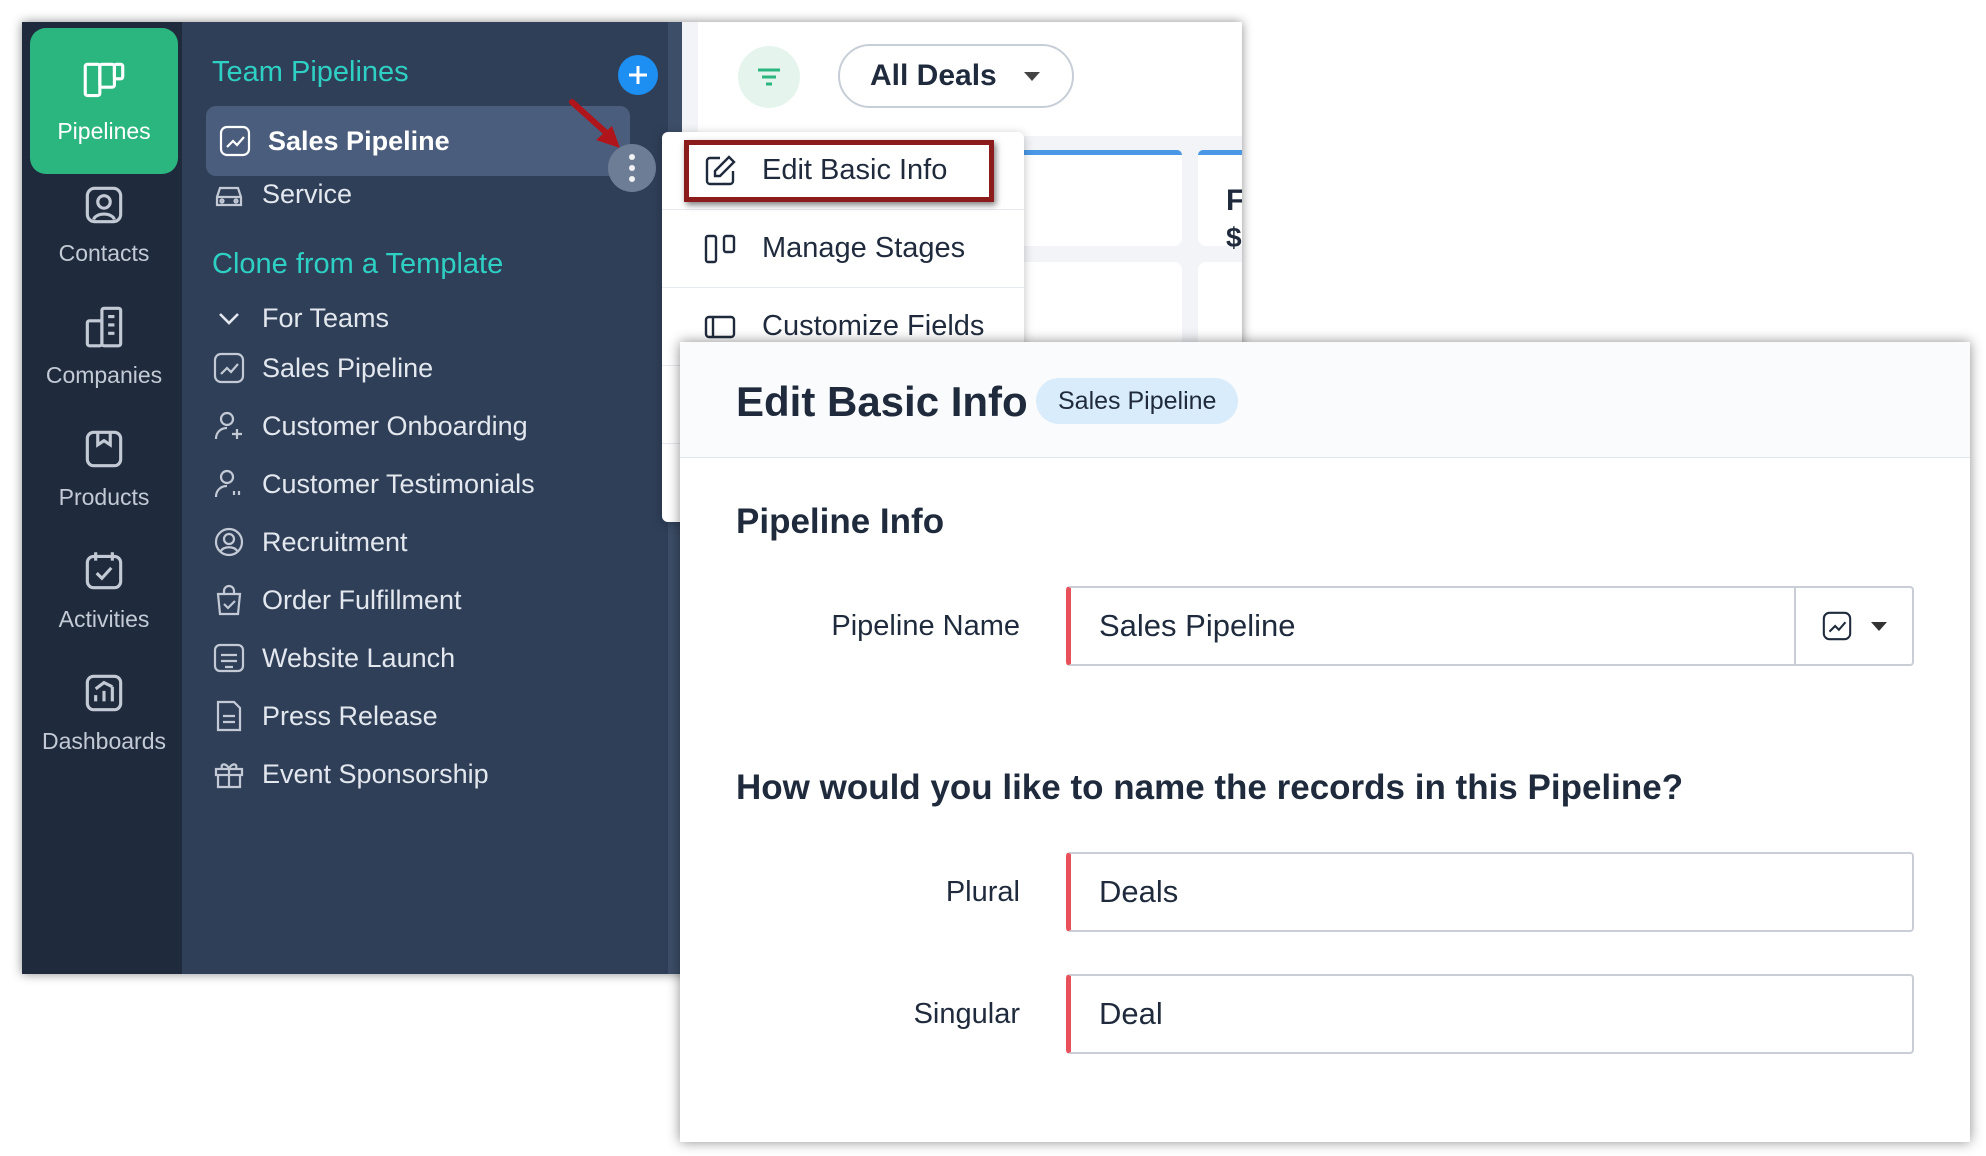 The image size is (1986, 1156). I want to click on menu-item-label: Manage Stages, so click(864, 248).